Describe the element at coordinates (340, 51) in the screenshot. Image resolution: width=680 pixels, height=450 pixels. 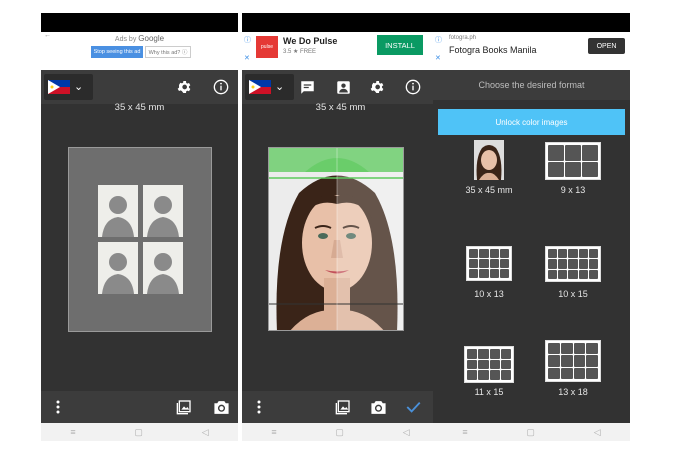
I see `ad-banner: ⓘ ✕ pulse We Do Pulse 3.5 ★ FREE INSTALL` at that location.